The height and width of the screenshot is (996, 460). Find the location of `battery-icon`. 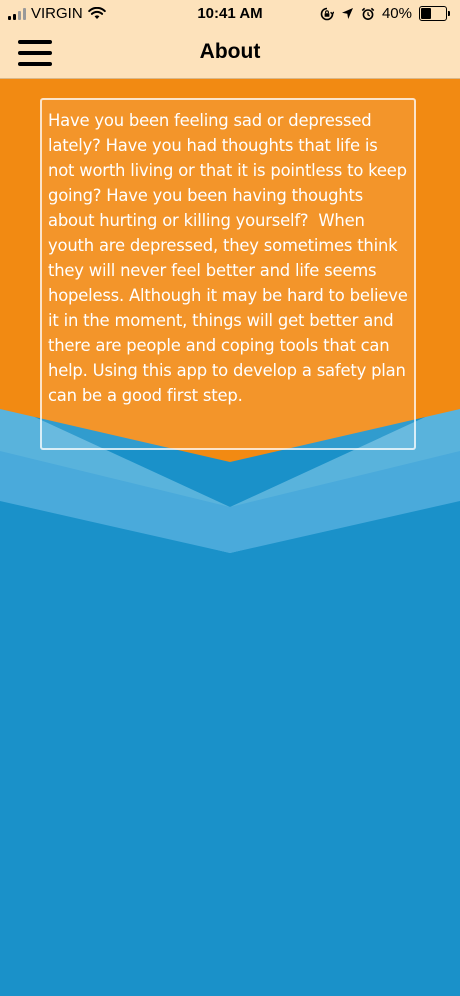

battery-icon is located at coordinates (434, 13).